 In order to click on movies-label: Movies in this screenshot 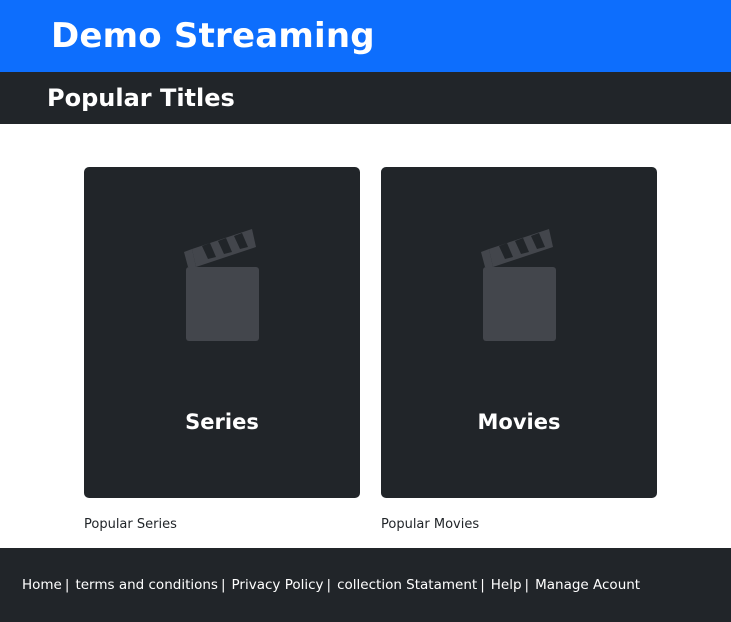, I will do `click(519, 422)`.